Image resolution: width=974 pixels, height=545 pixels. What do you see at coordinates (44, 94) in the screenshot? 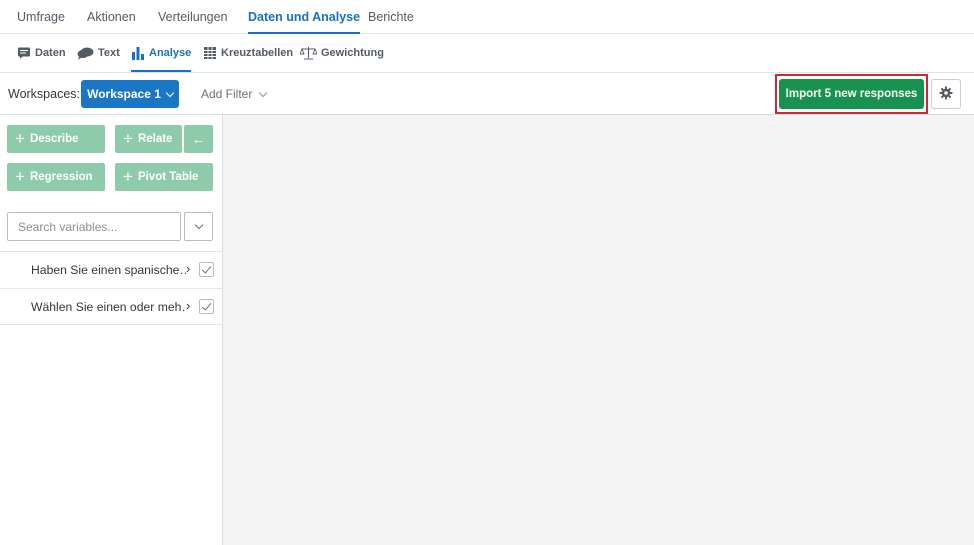
I see `workspaces-label: Workspaces:` at bounding box center [44, 94].